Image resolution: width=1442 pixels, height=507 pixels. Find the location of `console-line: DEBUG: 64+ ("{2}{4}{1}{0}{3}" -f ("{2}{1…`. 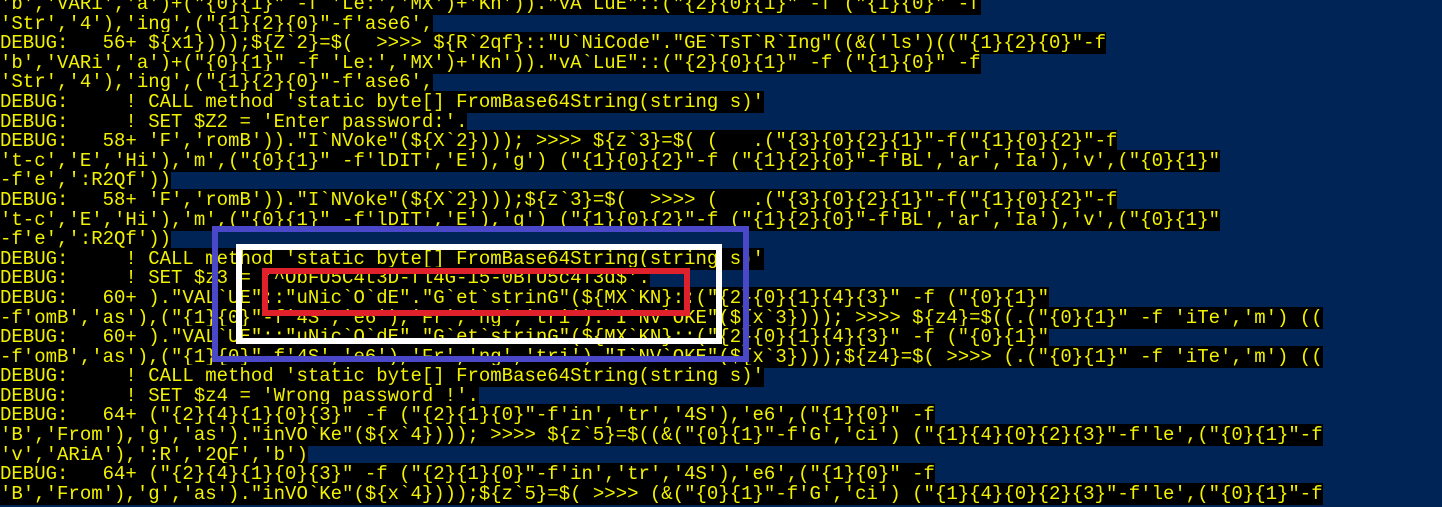

console-line: DEBUG: 64+ ("{2}{4}{1}{0}{3}" -f ("{2}{1… is located at coordinates (467, 474).